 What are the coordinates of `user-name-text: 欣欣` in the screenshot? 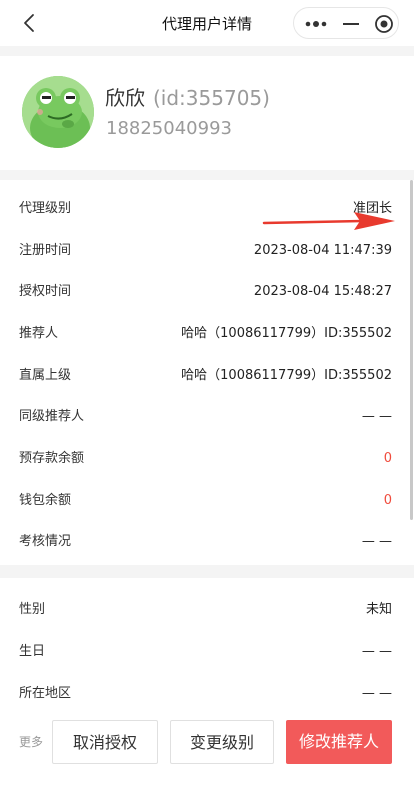 It's located at (125, 98).